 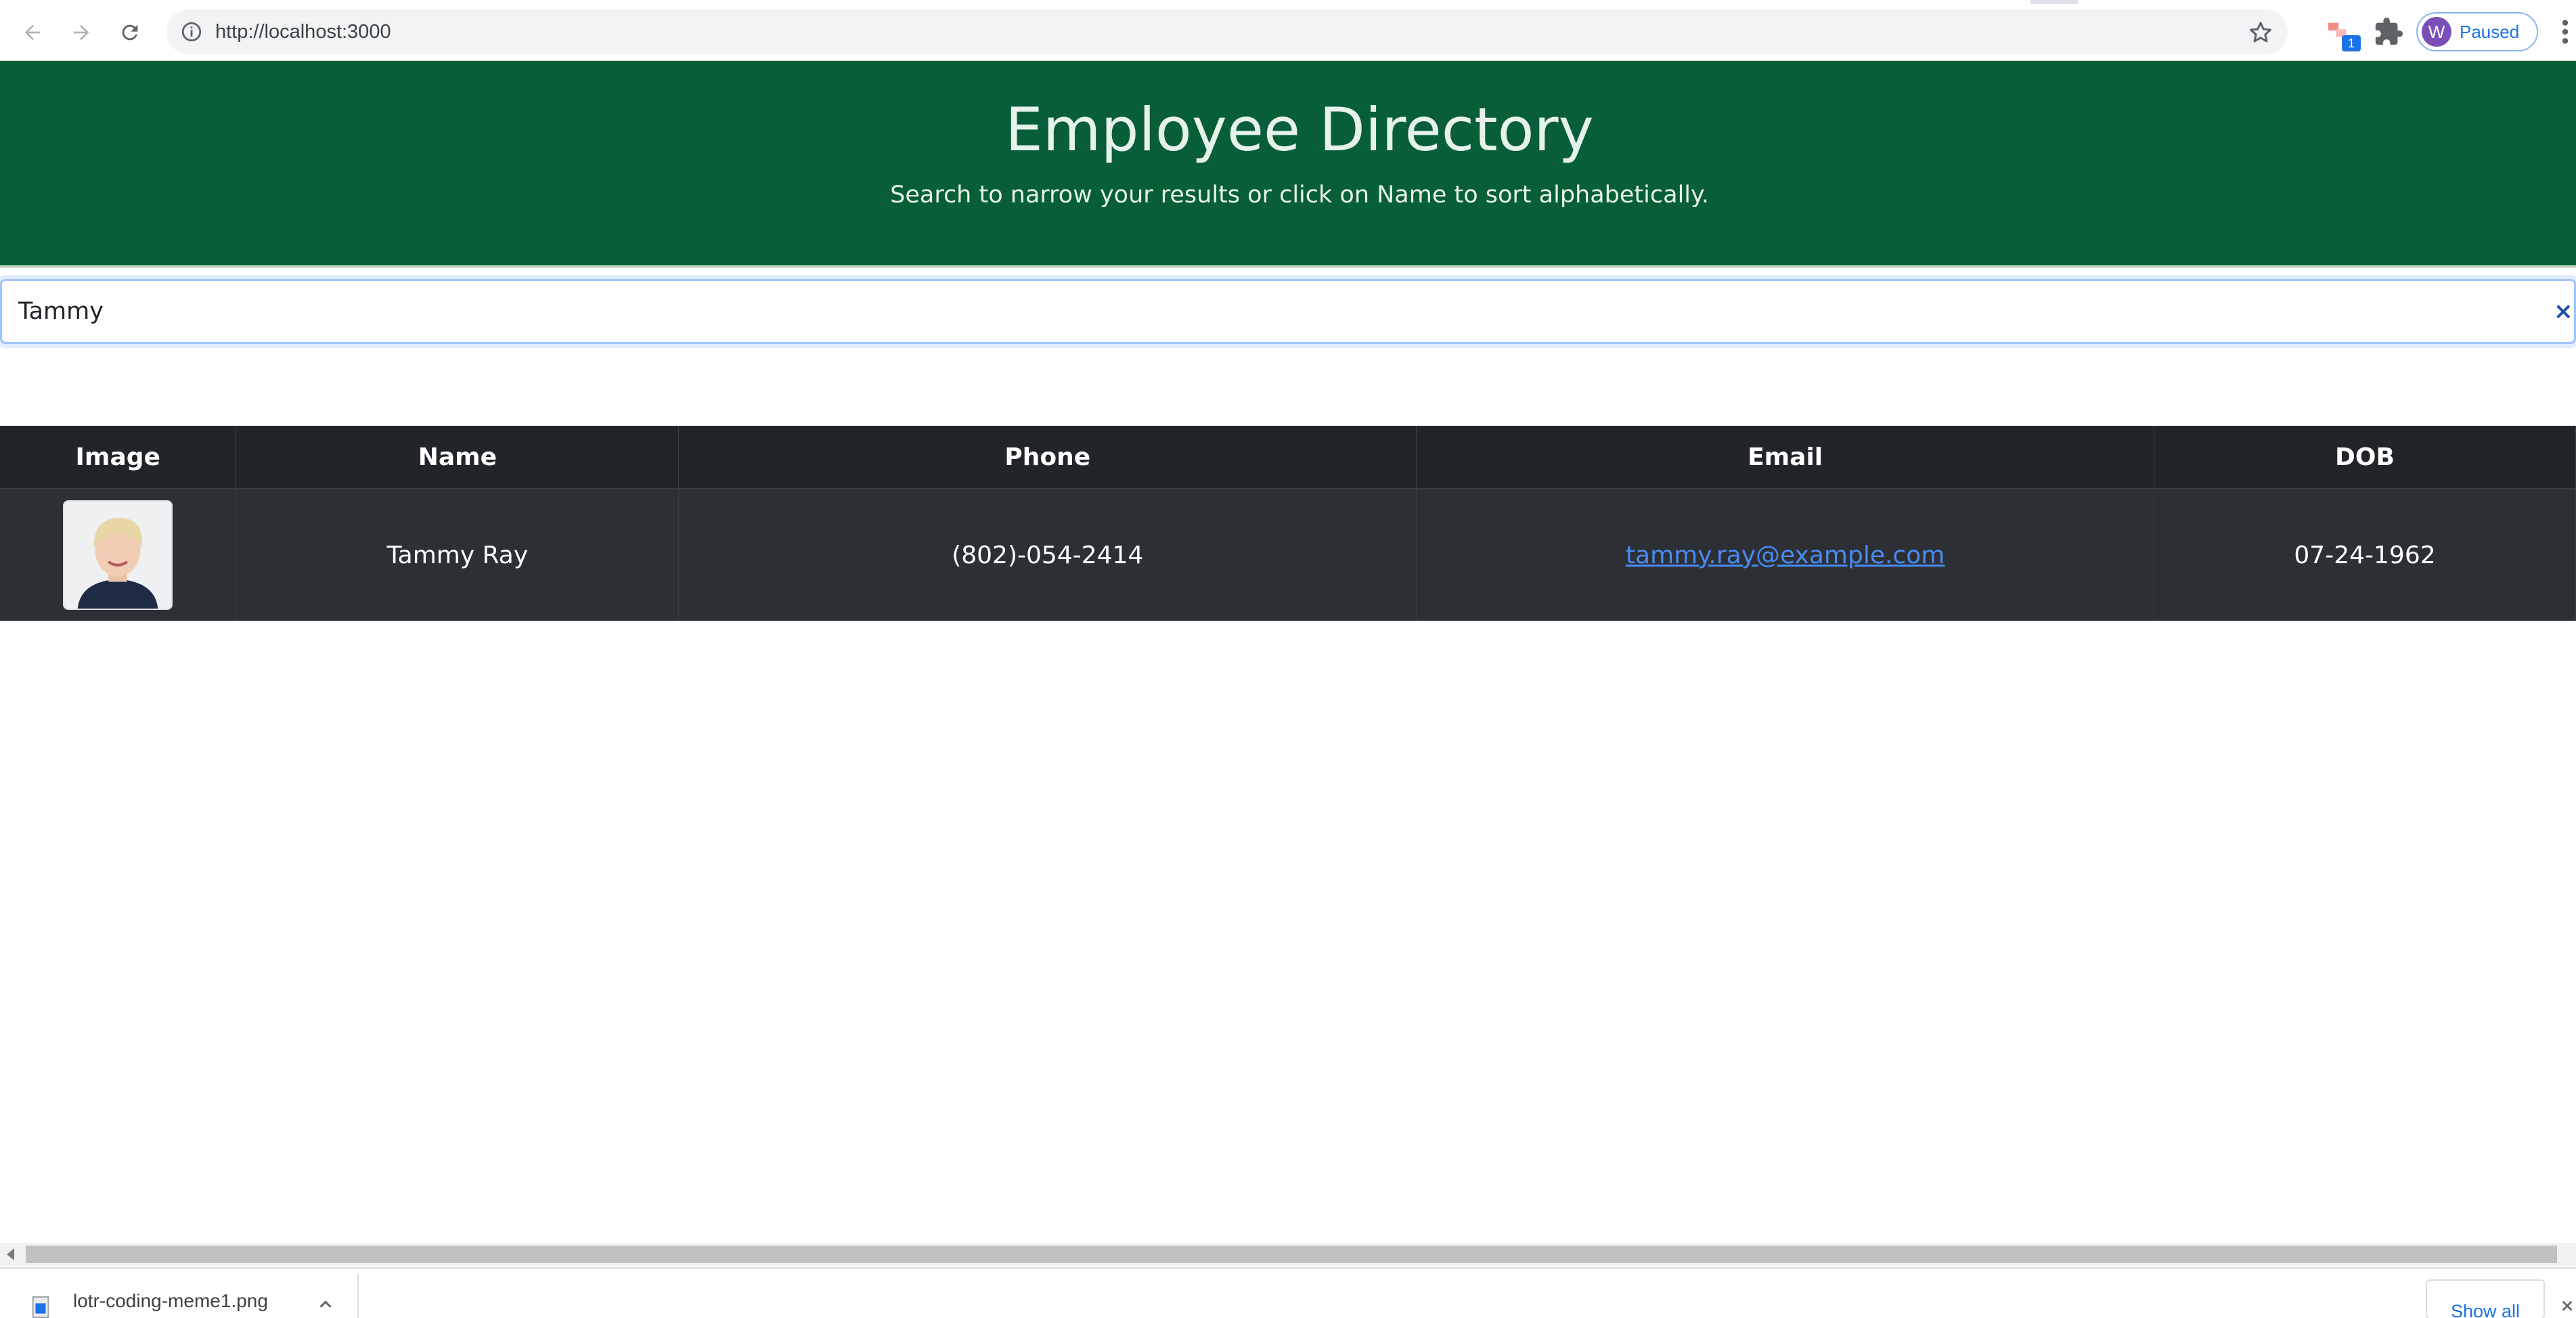 I want to click on scrollbar-thumb, so click(x=1291, y=1254).